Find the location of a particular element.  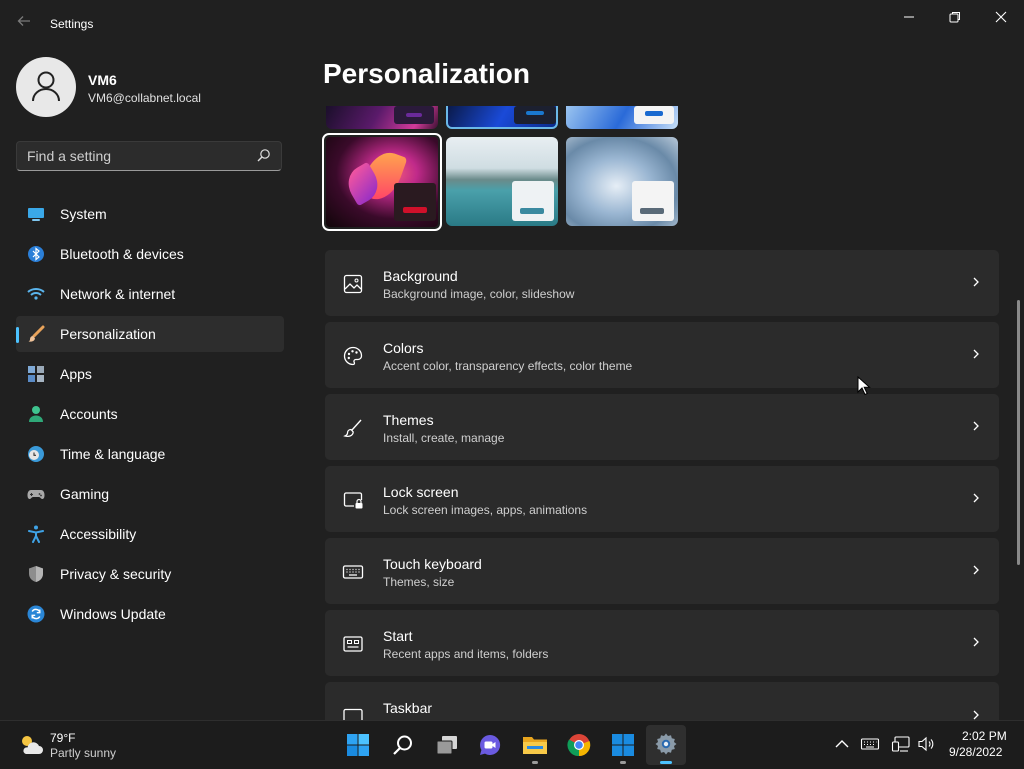

card-subtitle: Lock screen images, apps, animations is located at coordinates (485, 510).